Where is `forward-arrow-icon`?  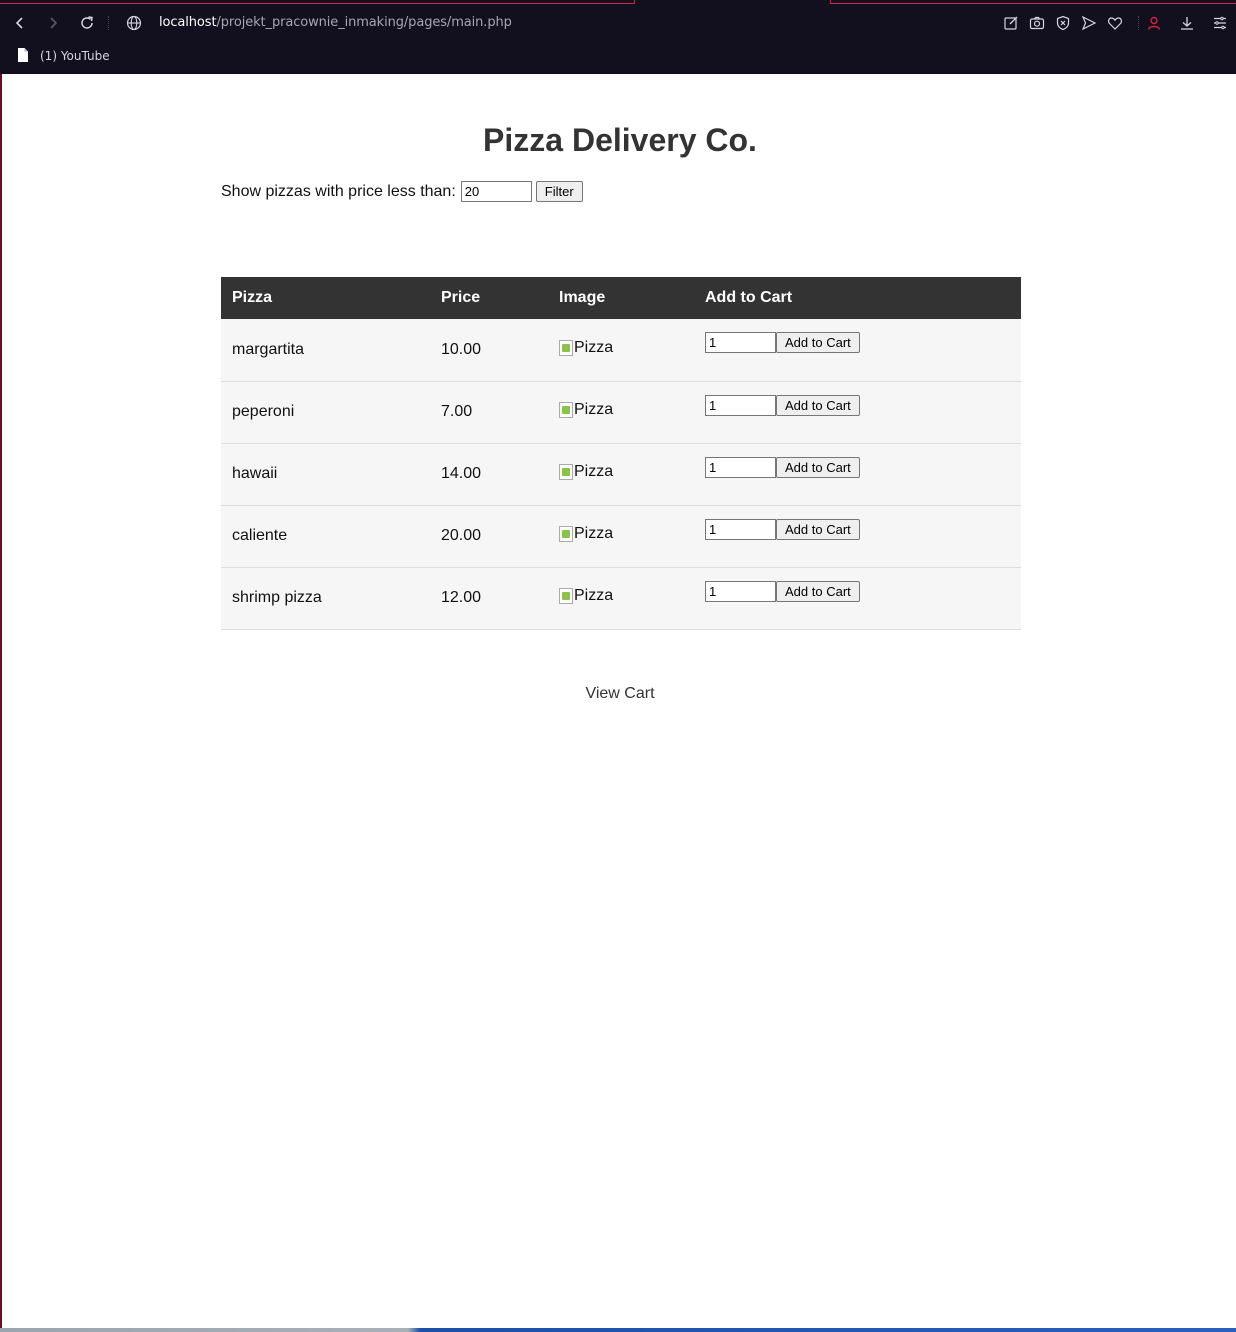 forward-arrow-icon is located at coordinates (53, 23).